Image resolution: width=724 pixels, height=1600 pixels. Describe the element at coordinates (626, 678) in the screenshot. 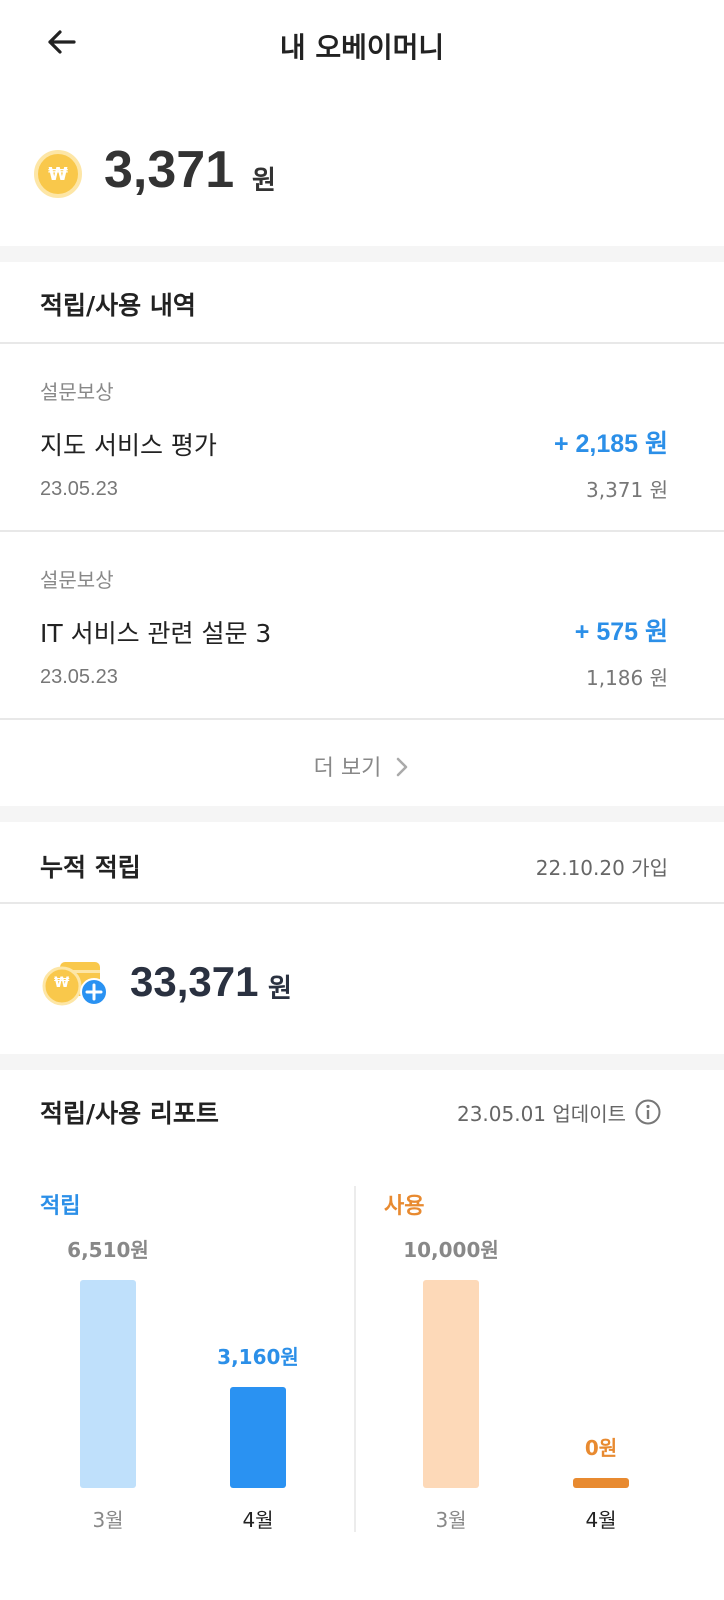

I see `history-item-balance: 1,186 원` at that location.